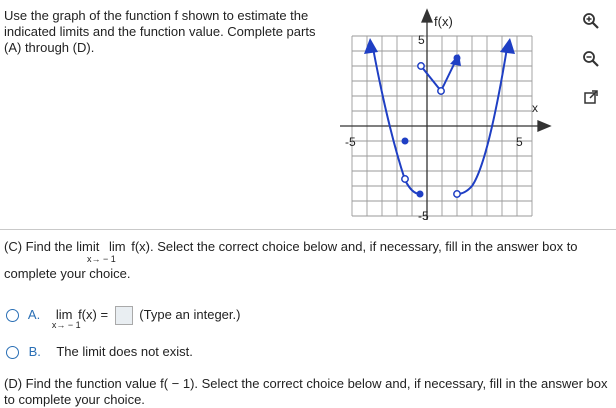 The height and width of the screenshot is (408, 616). I want to click on left-arrowhead, so click(371, 46).